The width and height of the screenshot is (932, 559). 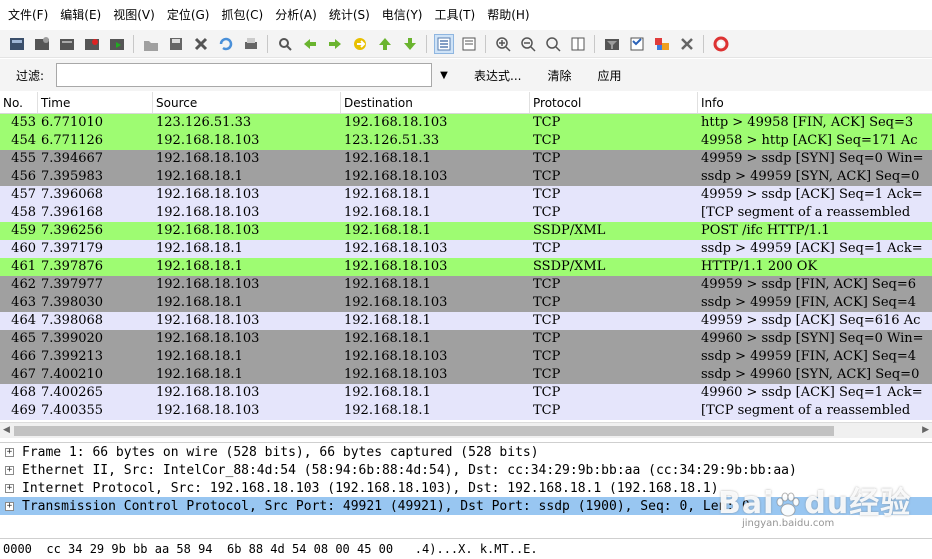 What do you see at coordinates (80, 15) in the screenshot?
I see `menu-item: 编辑(E)` at bounding box center [80, 15].